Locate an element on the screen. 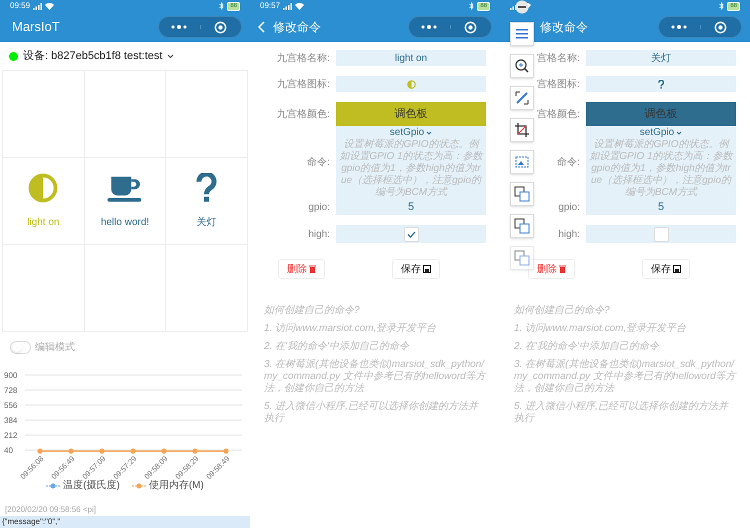 The image size is (750, 528). tile-label: hello word! is located at coordinates (125, 223).